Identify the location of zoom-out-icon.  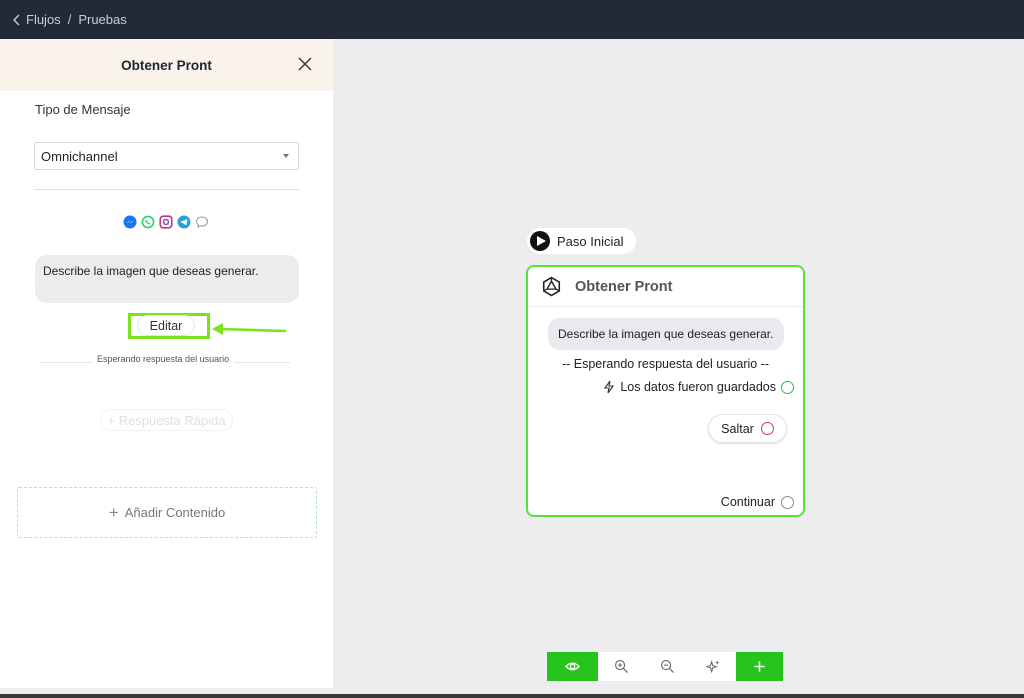
(667, 667).